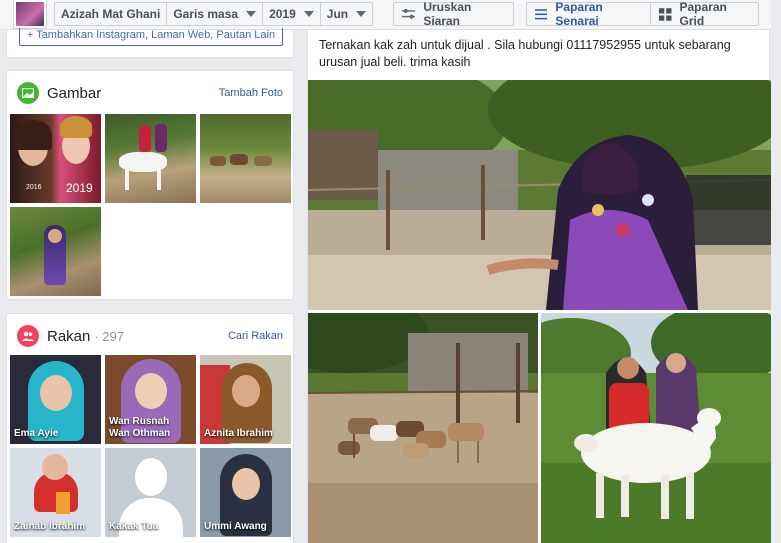 The height and width of the screenshot is (543, 781). I want to click on year-dropdown: 2019, so click(292, 14).